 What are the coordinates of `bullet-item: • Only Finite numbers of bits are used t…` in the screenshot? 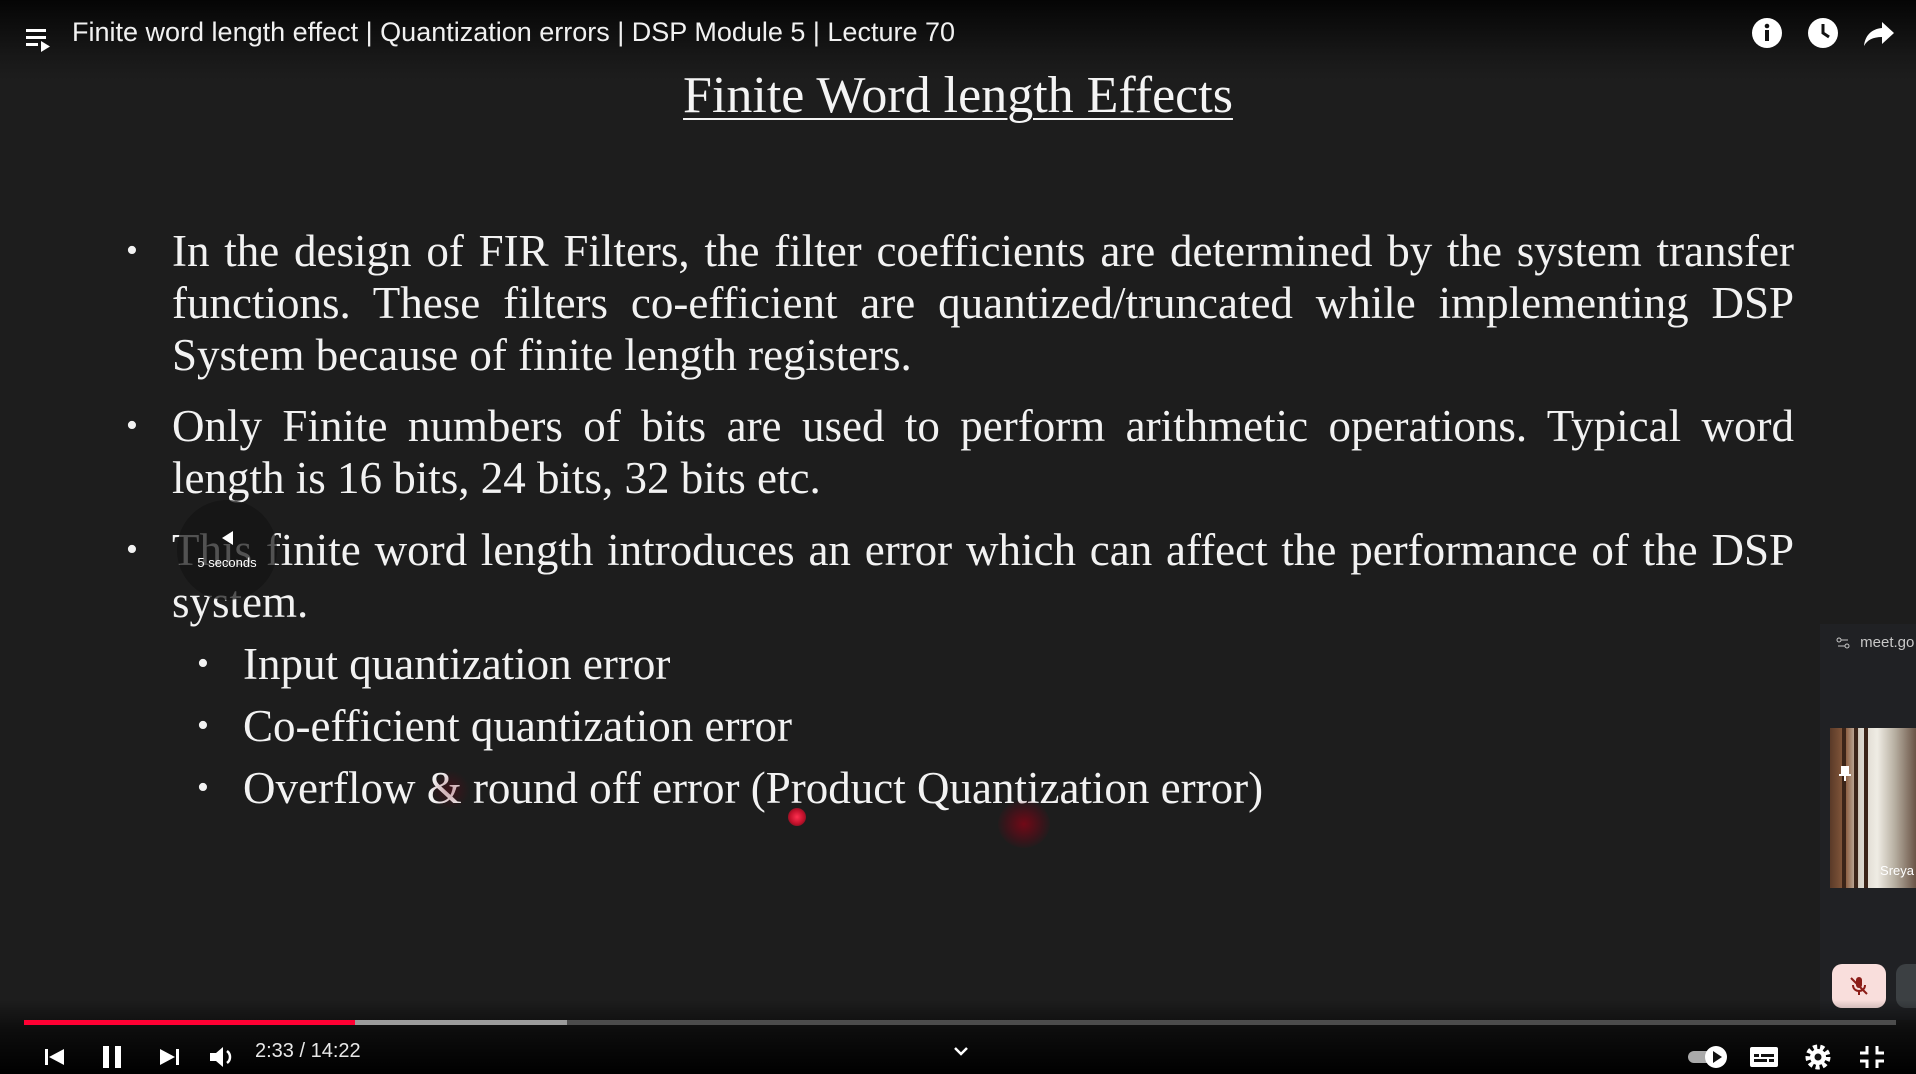 It's located at (960, 452).